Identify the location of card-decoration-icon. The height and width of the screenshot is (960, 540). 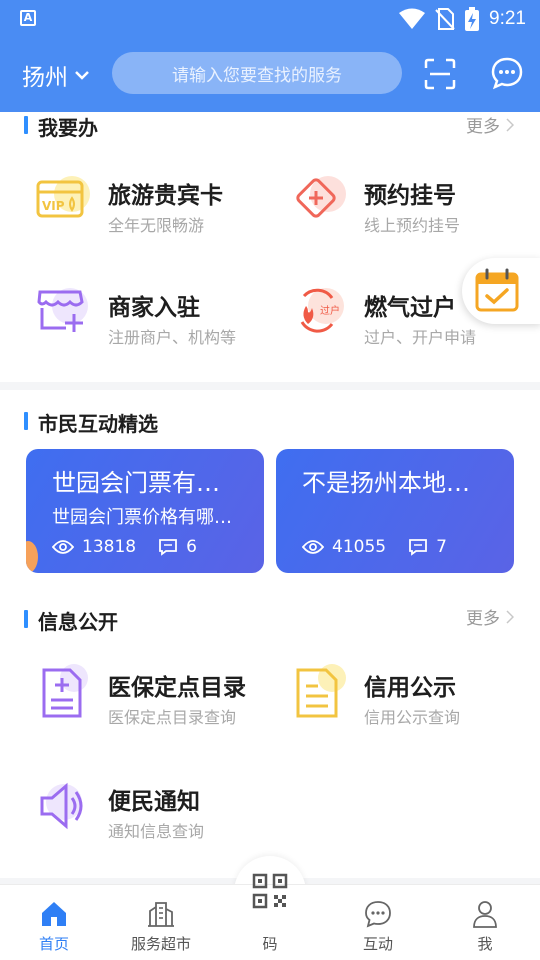
(32, 557).